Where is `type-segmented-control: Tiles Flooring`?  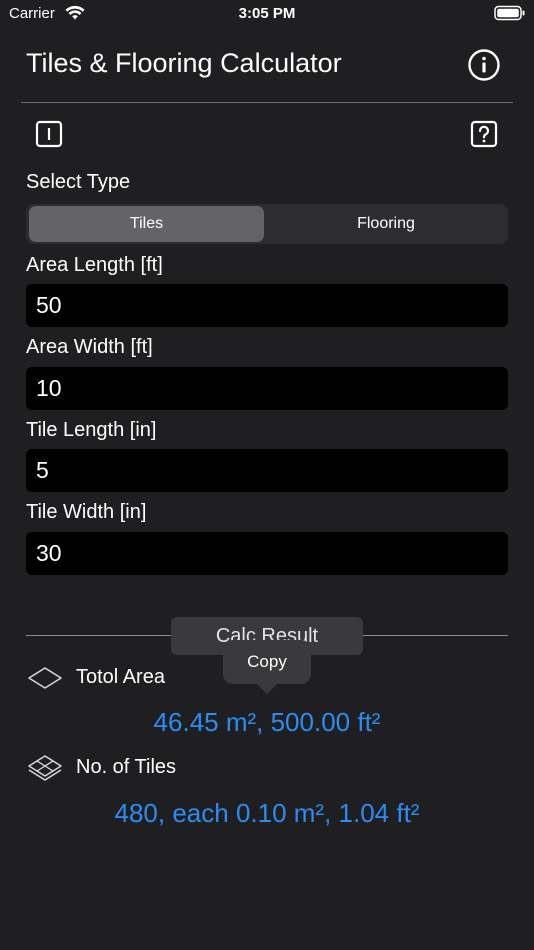 type-segmented-control: Tiles Flooring is located at coordinates (267, 224).